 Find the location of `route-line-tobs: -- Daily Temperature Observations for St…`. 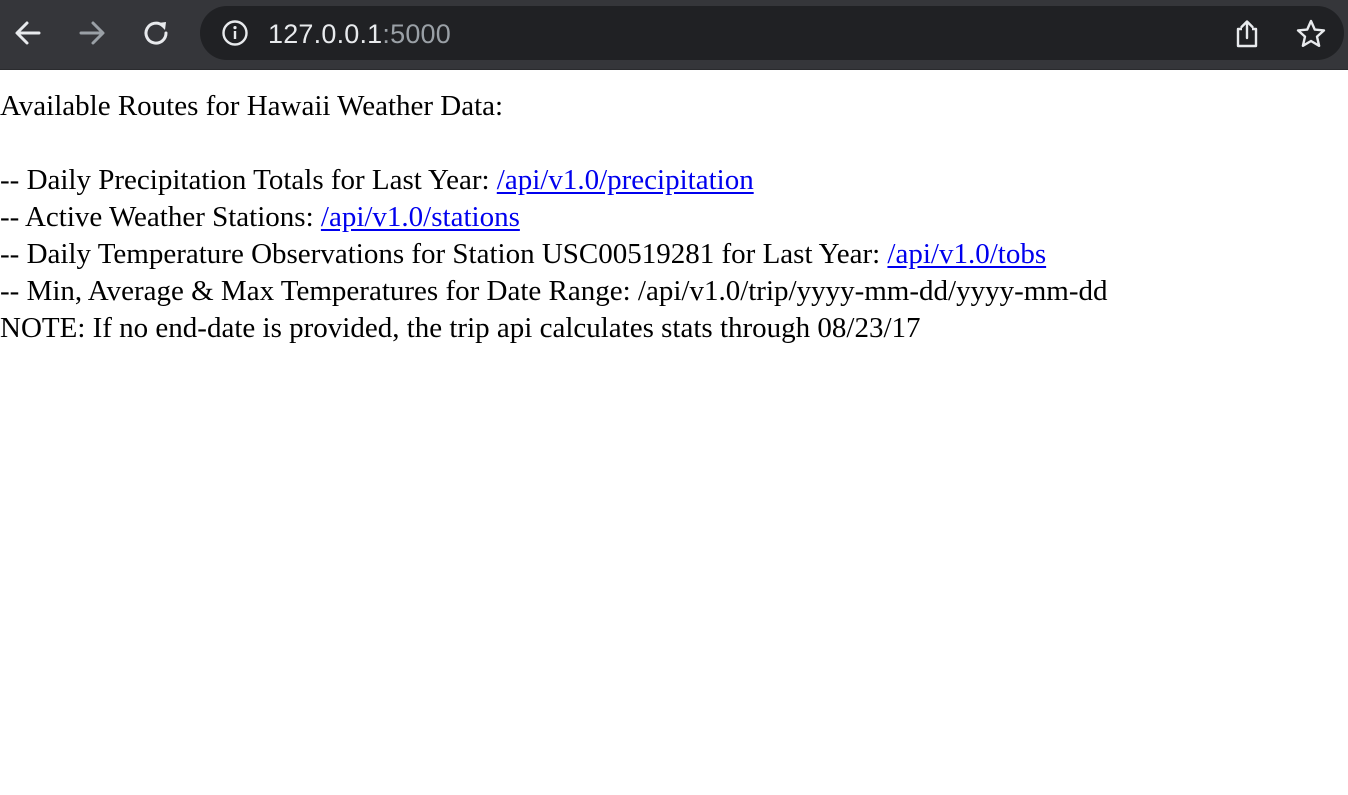

route-line-tobs: -- Daily Temperature Observations for St… is located at coordinates (554, 254).